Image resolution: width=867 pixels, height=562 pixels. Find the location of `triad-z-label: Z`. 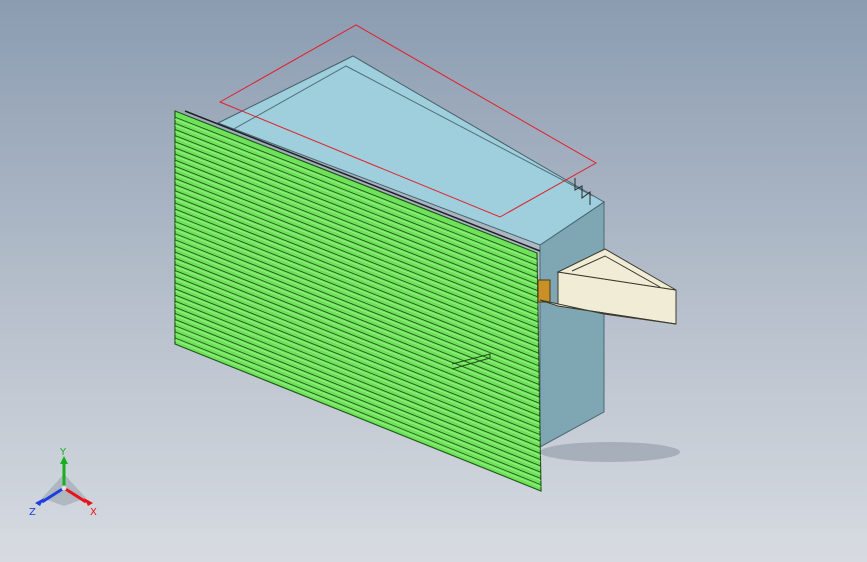

triad-z-label: Z is located at coordinates (32, 512).